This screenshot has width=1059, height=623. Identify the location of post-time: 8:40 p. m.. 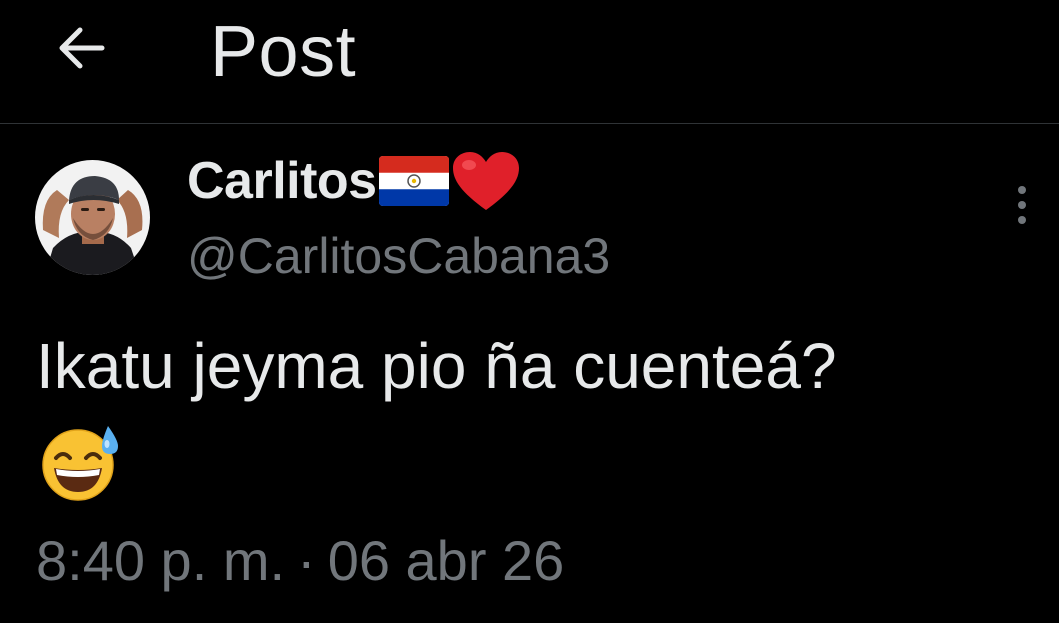
(160, 561).